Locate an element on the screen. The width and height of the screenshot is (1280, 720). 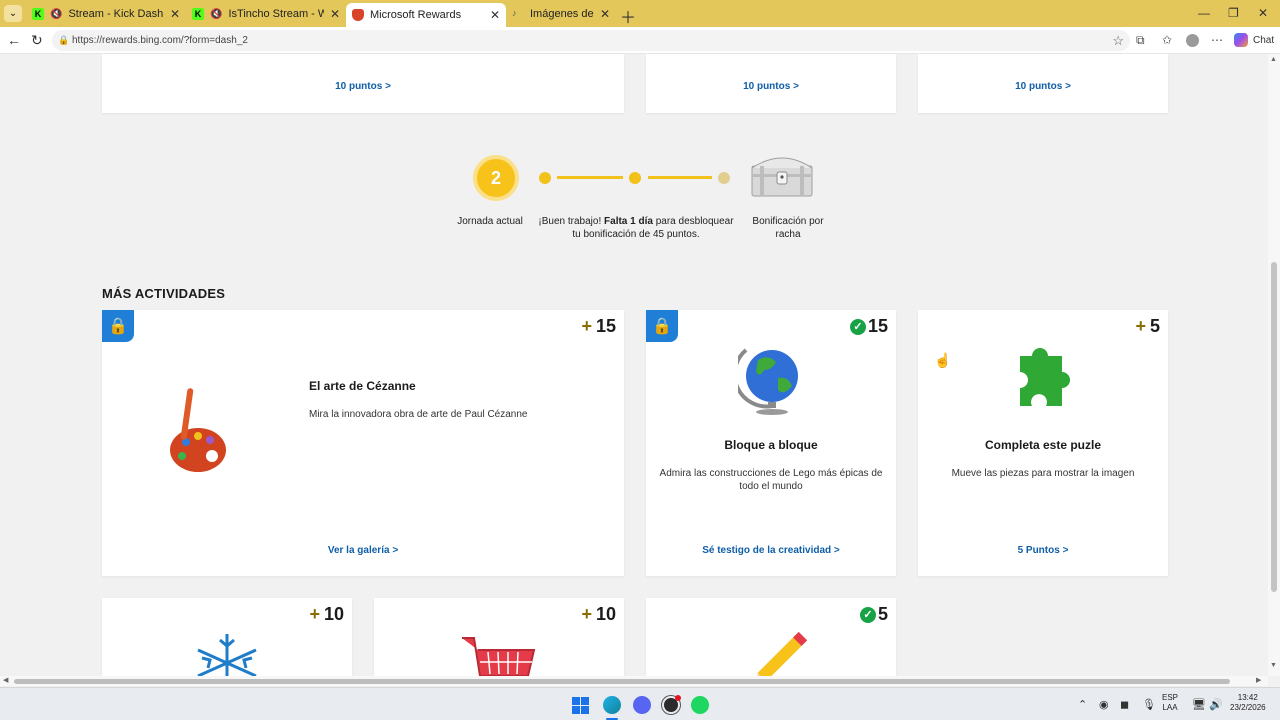
rewards-favicon-icon is located at coordinates (358, 15).